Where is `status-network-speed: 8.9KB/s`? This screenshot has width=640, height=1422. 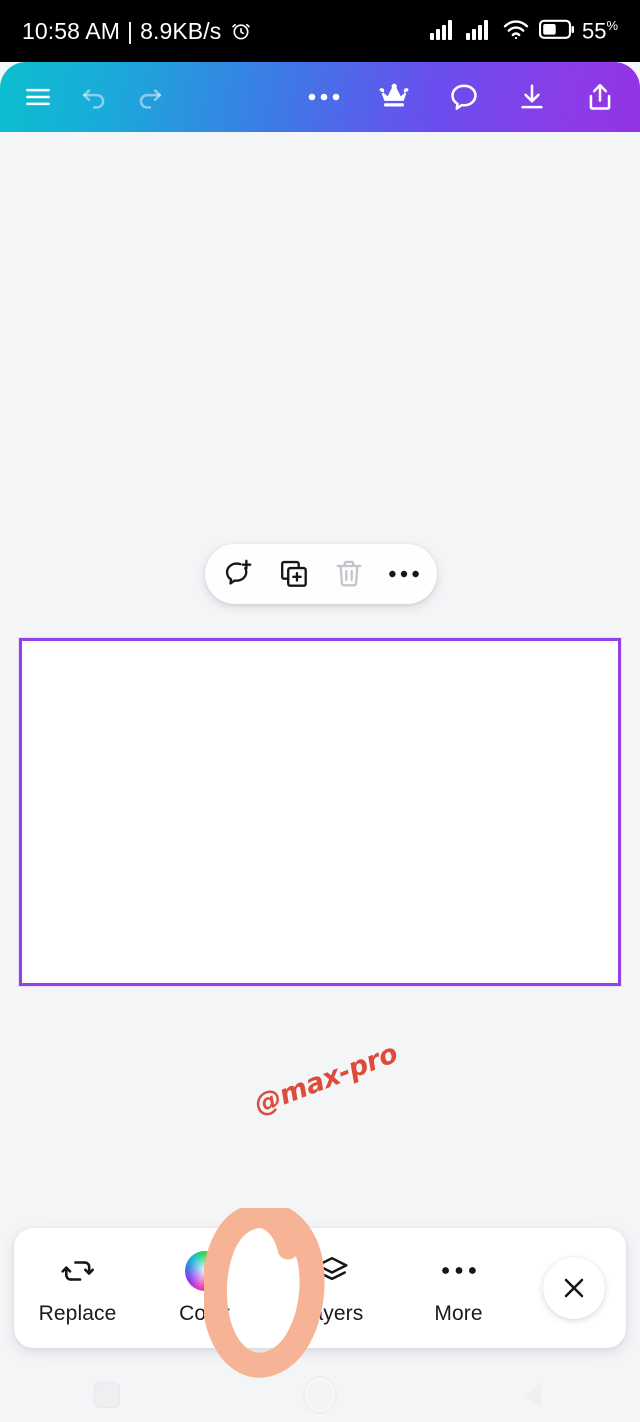 status-network-speed: 8.9KB/s is located at coordinates (181, 30).